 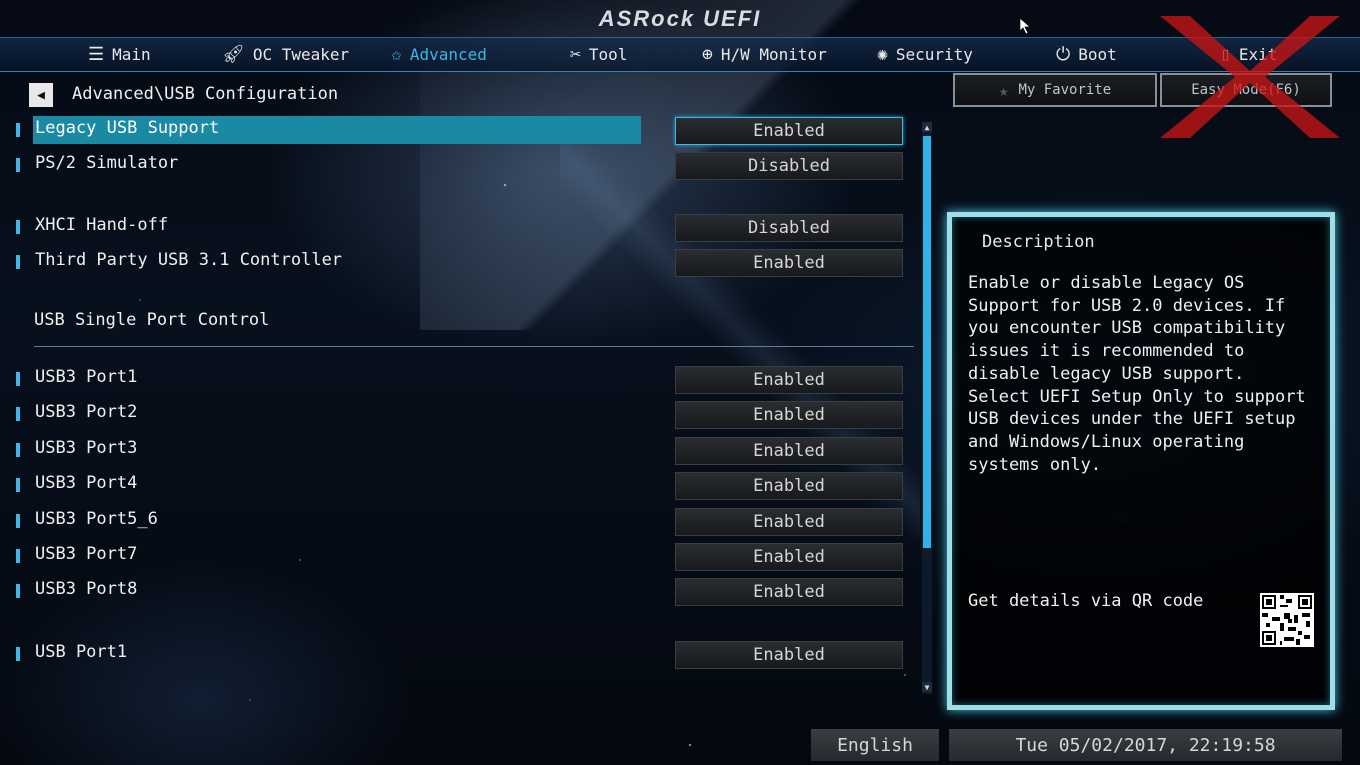 What do you see at coordinates (1086, 601) in the screenshot?
I see `qr-code-label: Get details via QR code` at bounding box center [1086, 601].